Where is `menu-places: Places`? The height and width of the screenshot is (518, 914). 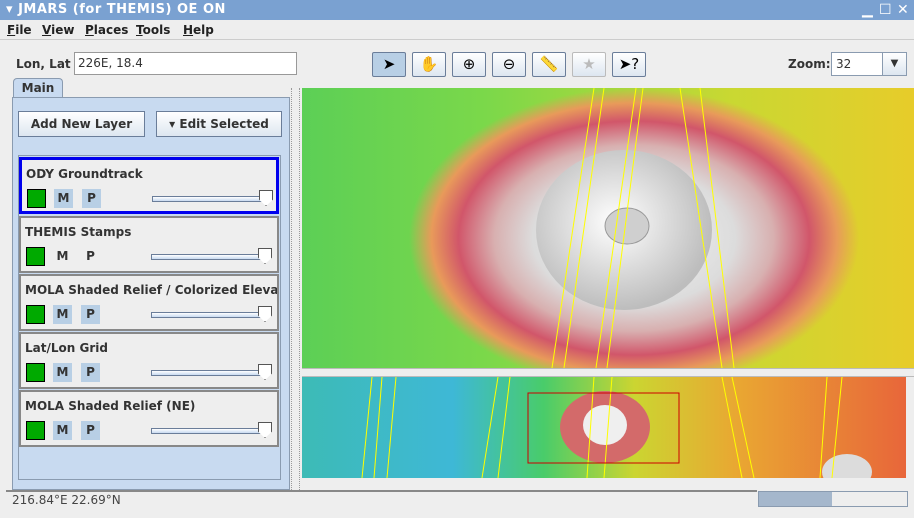
menu-places: Places is located at coordinates (106, 30).